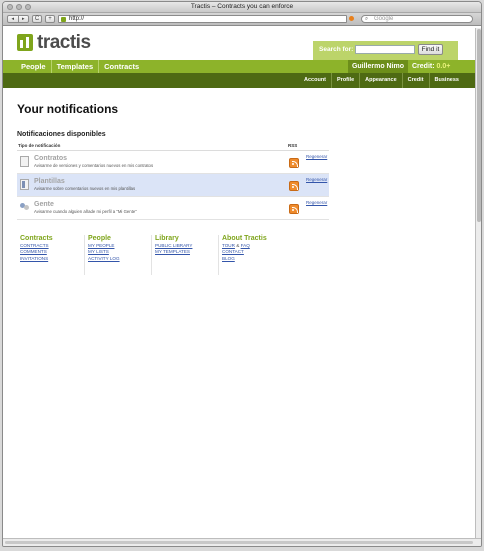 This screenshot has width=484, height=551. What do you see at coordinates (64, 43) in the screenshot?
I see `logo-text: tractis` at bounding box center [64, 43].